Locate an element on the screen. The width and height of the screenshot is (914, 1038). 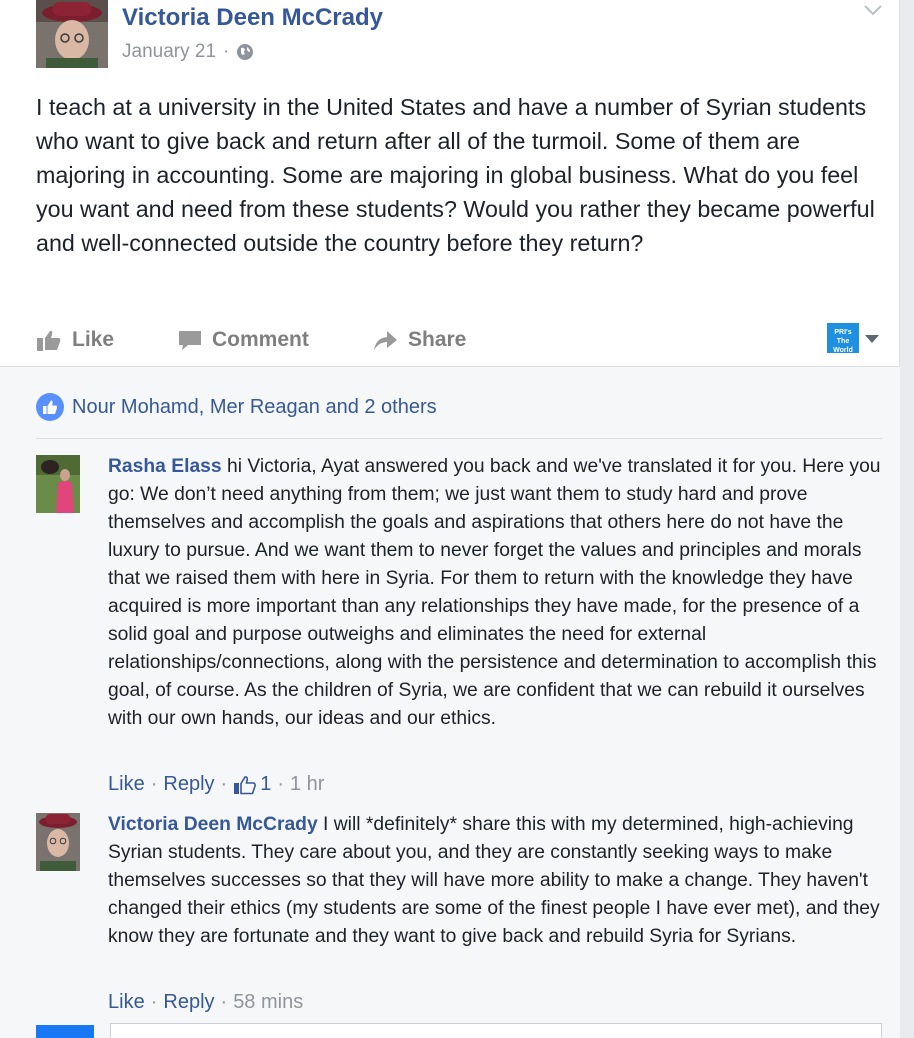
reaction-summary: Nour Mohamd, Mer Reagan and 2 others is located at coordinates (236, 407).